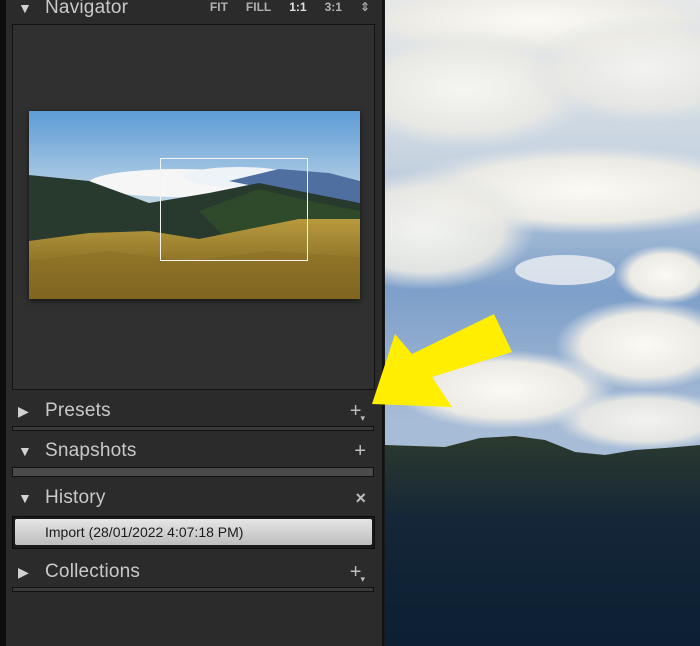  Describe the element at coordinates (193, 472) in the screenshot. I see `snapshots-list` at that location.